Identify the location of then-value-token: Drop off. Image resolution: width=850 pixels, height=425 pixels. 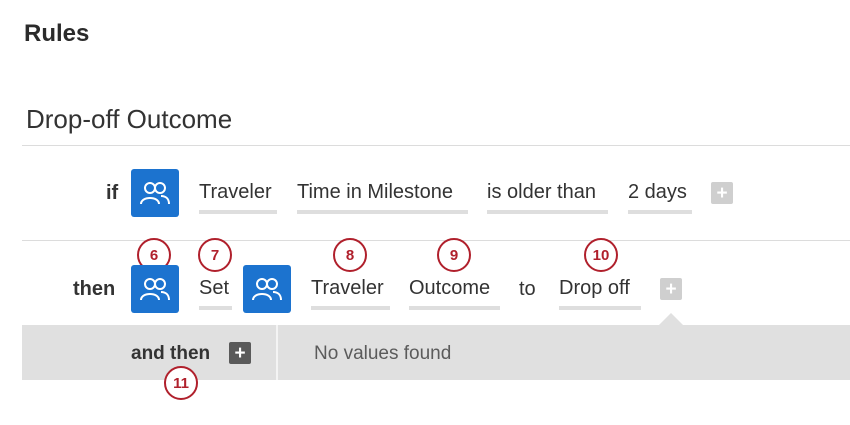
(600, 293).